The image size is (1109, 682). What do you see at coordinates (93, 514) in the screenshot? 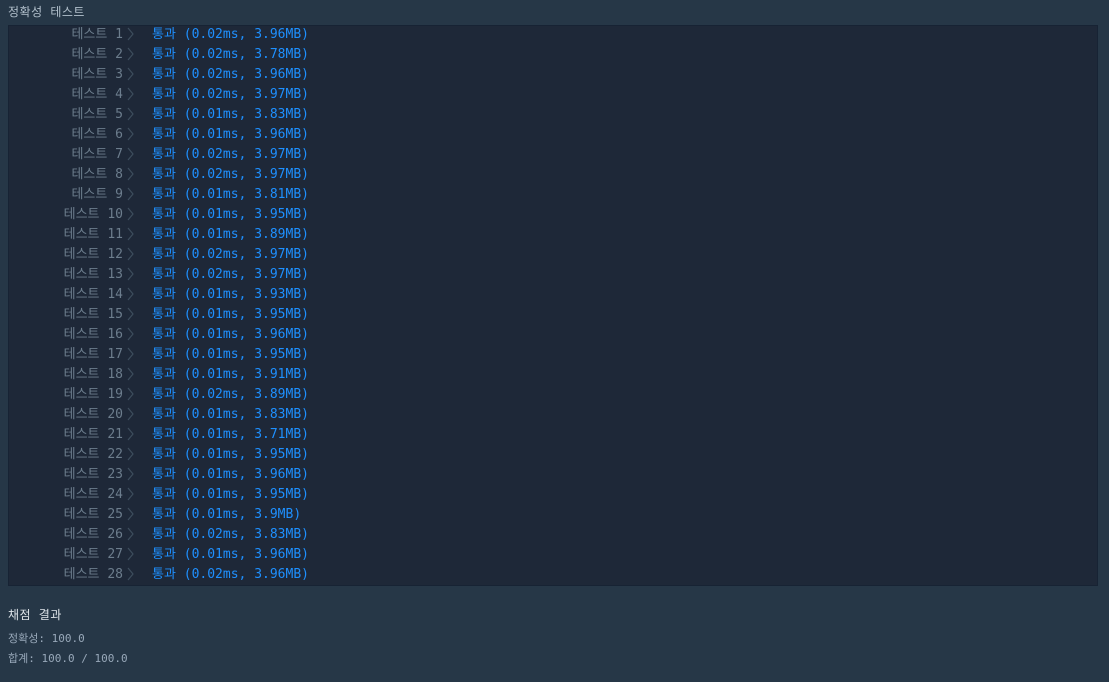
I see `test-label: 테스트 25` at bounding box center [93, 514].